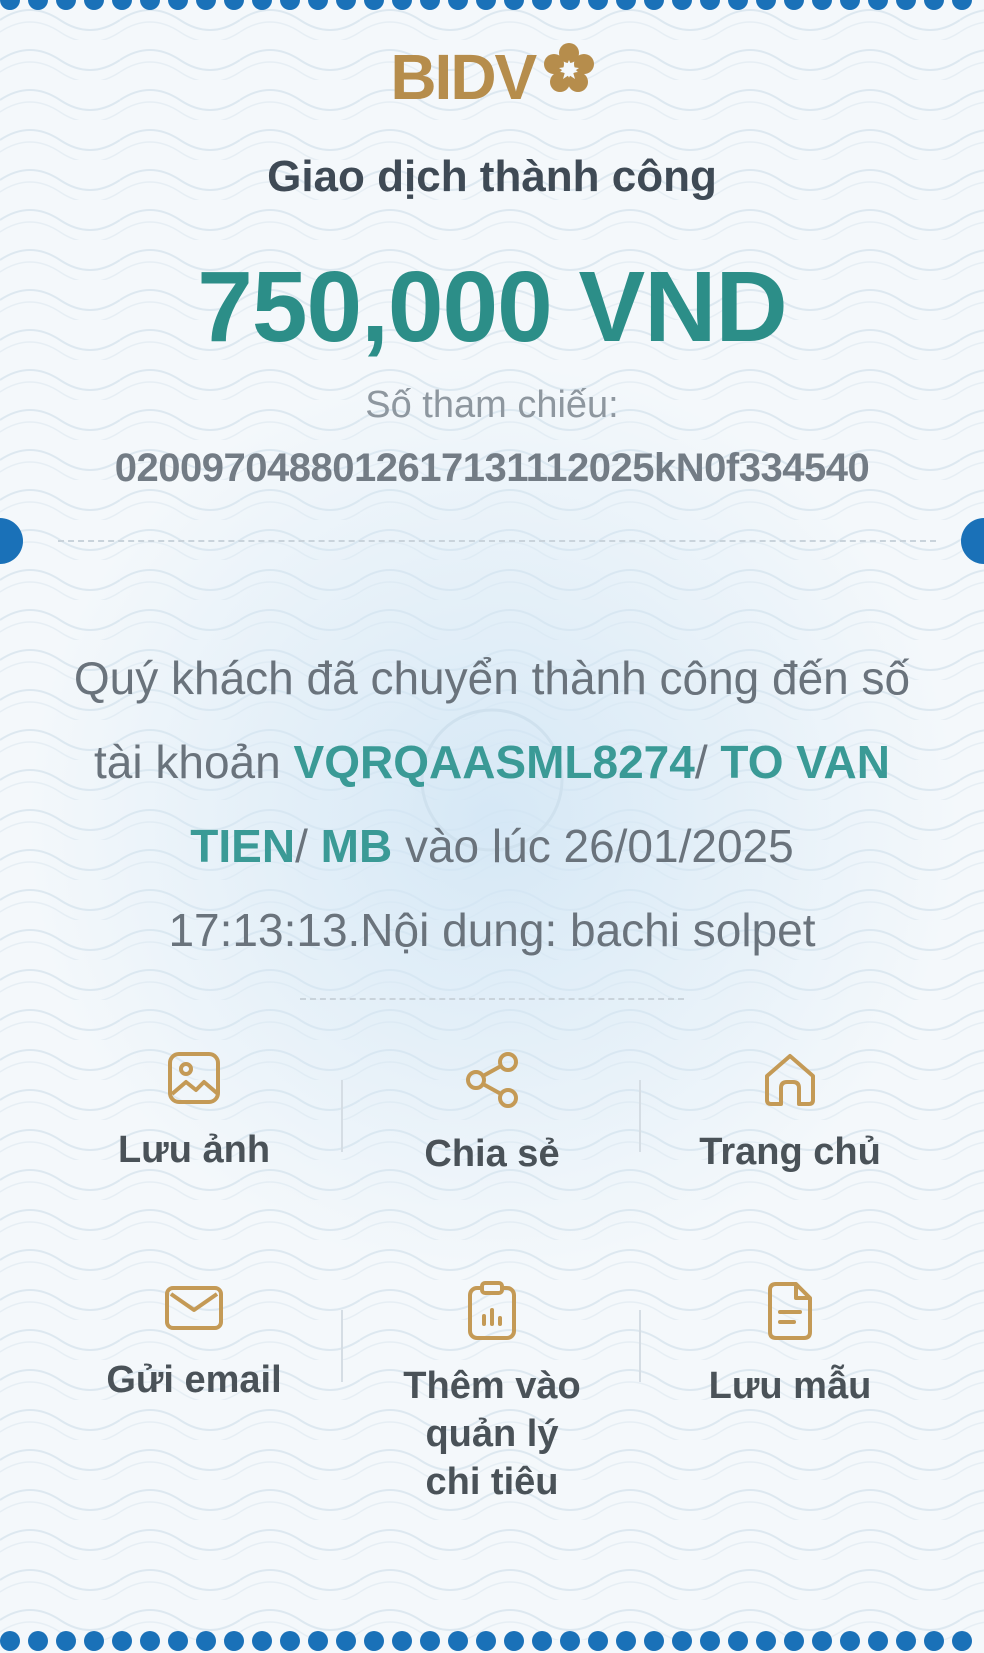 The height and width of the screenshot is (1653, 984). Describe the element at coordinates (790, 1080) in the screenshot. I see `home-icon` at that location.